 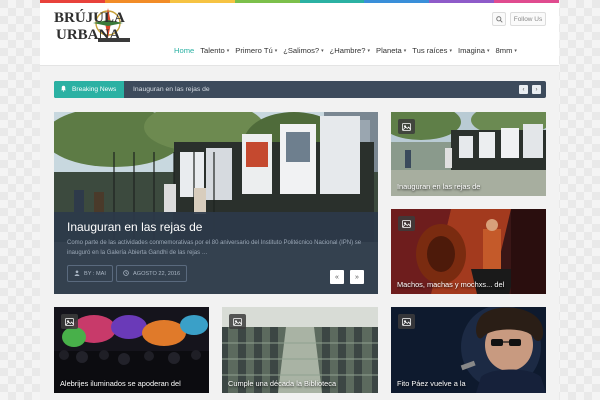 I want to click on side-post-1-title: Inauguran en las rejas de, so click(x=469, y=188).